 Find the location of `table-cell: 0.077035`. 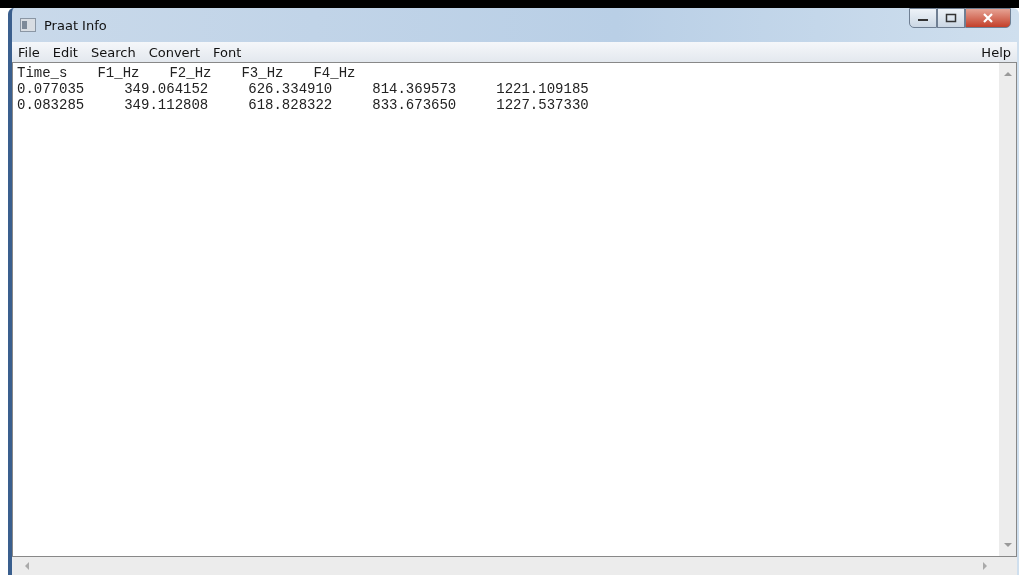

table-cell: 0.077035 is located at coordinates (51, 89).